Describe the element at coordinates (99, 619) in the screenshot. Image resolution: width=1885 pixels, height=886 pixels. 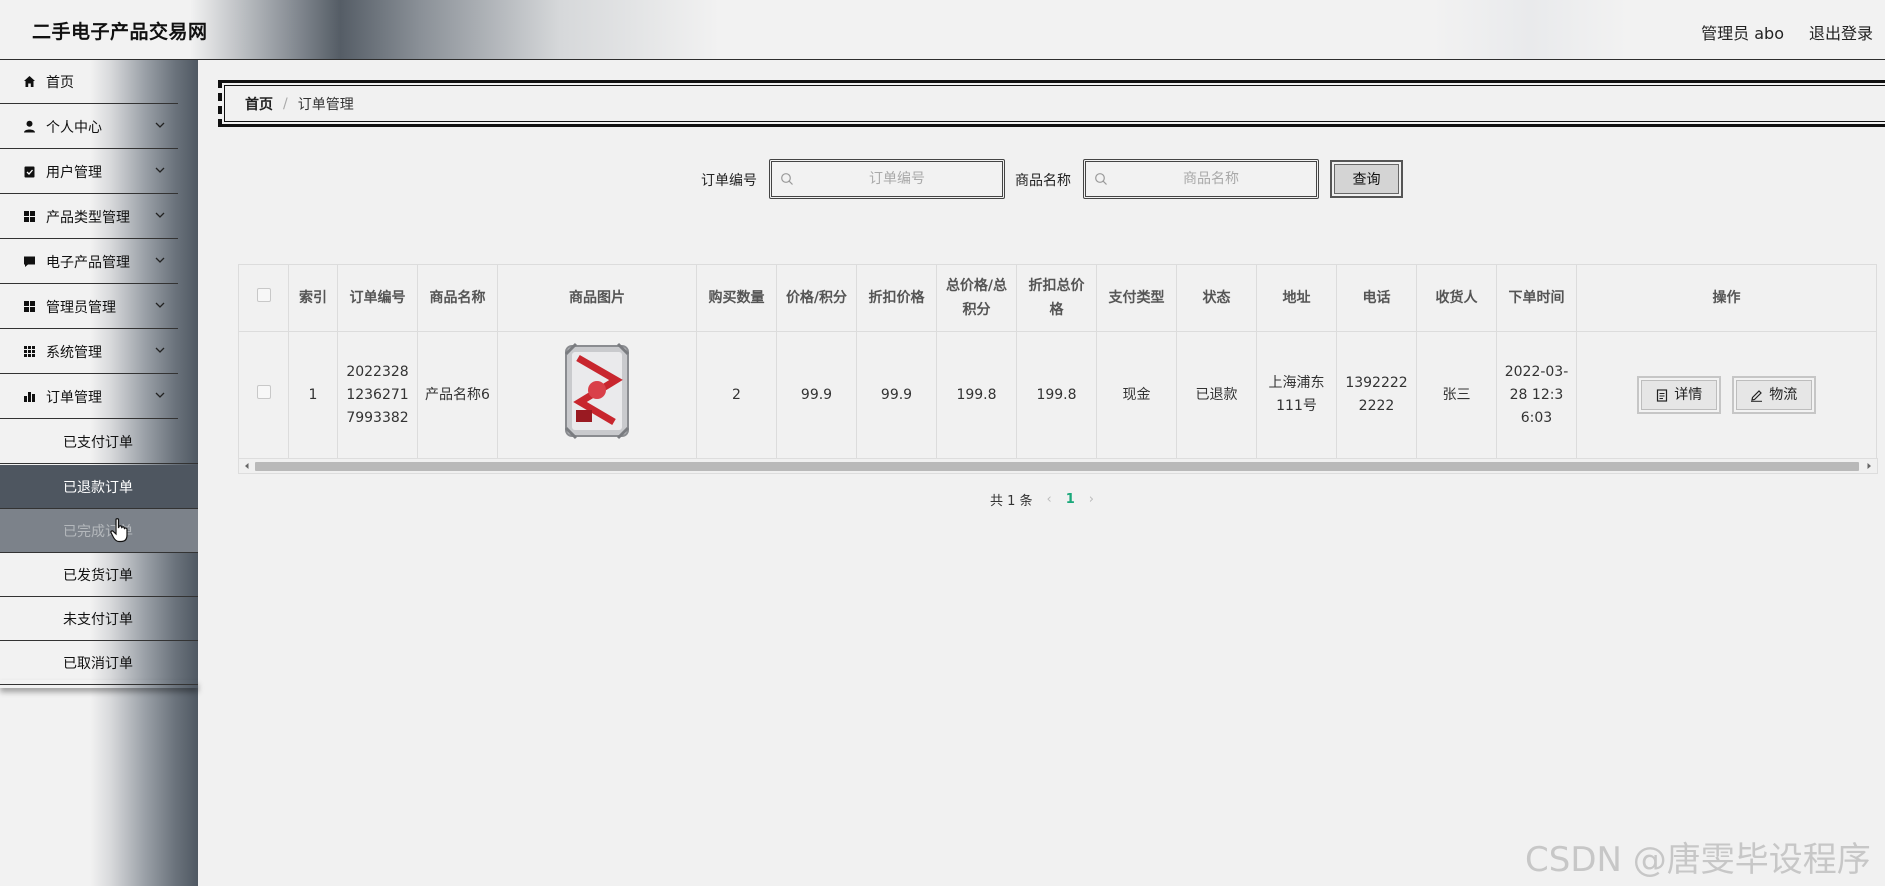
I see `sidebar-subitem-unpaid-orders: 未支付订单` at that location.